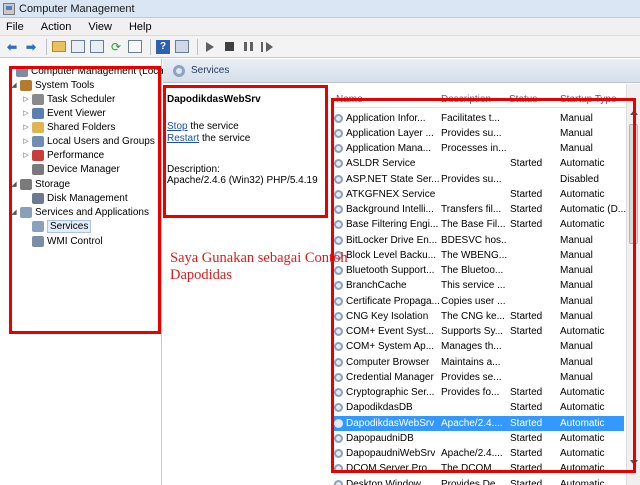 This screenshot has width=640, height=485. What do you see at coordinates (582, 481) in the screenshot?
I see `service-startup-cell: Automatic` at bounding box center [582, 481].